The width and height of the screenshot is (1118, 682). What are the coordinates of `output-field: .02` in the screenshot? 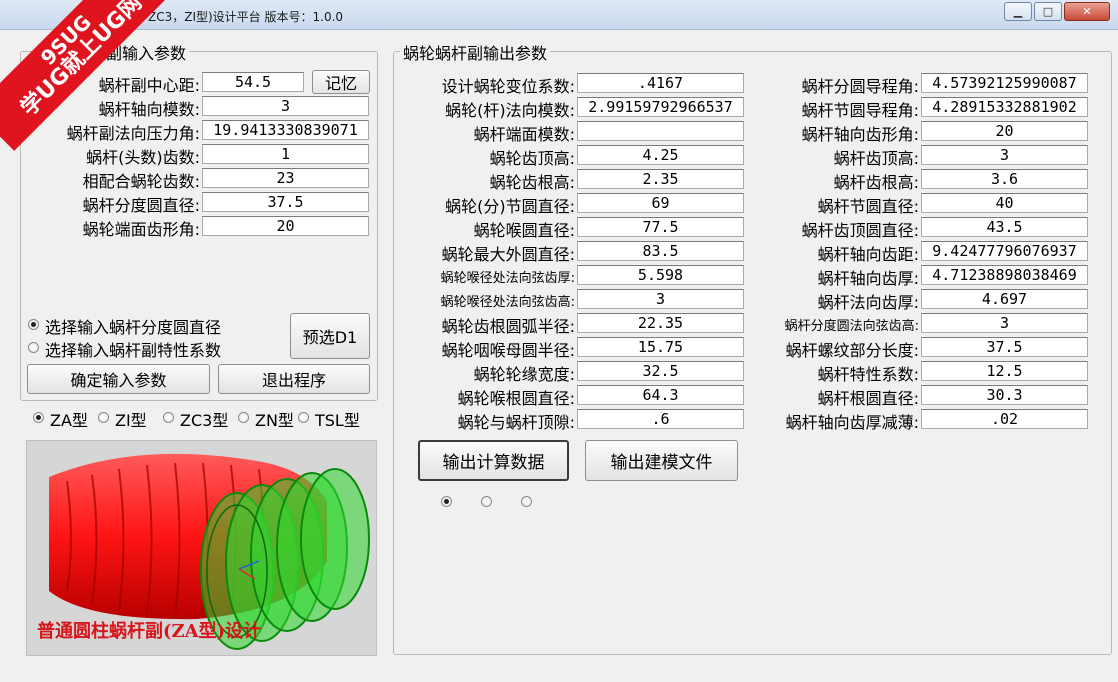 It's located at (1004, 419).